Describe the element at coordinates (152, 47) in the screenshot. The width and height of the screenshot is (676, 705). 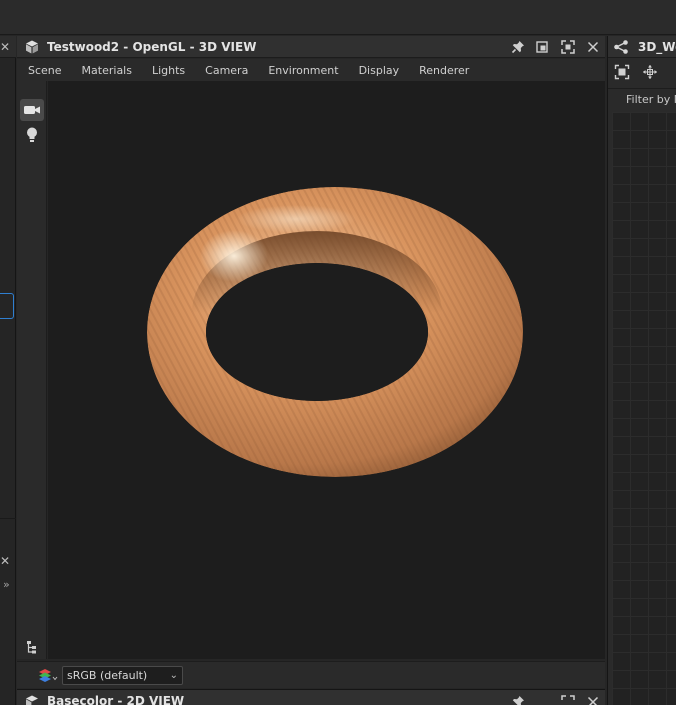
I see `3d-view-title: Testwood2 - OpenGL - 3D VIEW` at that location.